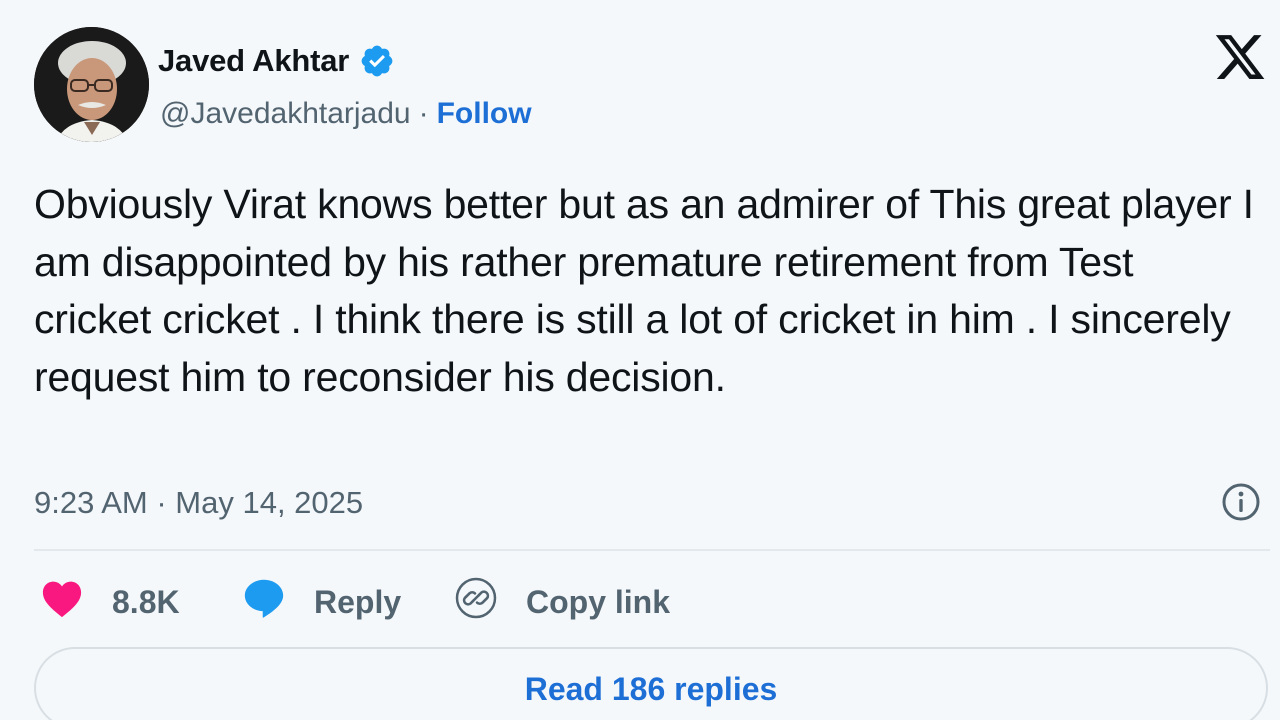  What do you see at coordinates (476, 602) in the screenshot?
I see `link-icon` at bounding box center [476, 602].